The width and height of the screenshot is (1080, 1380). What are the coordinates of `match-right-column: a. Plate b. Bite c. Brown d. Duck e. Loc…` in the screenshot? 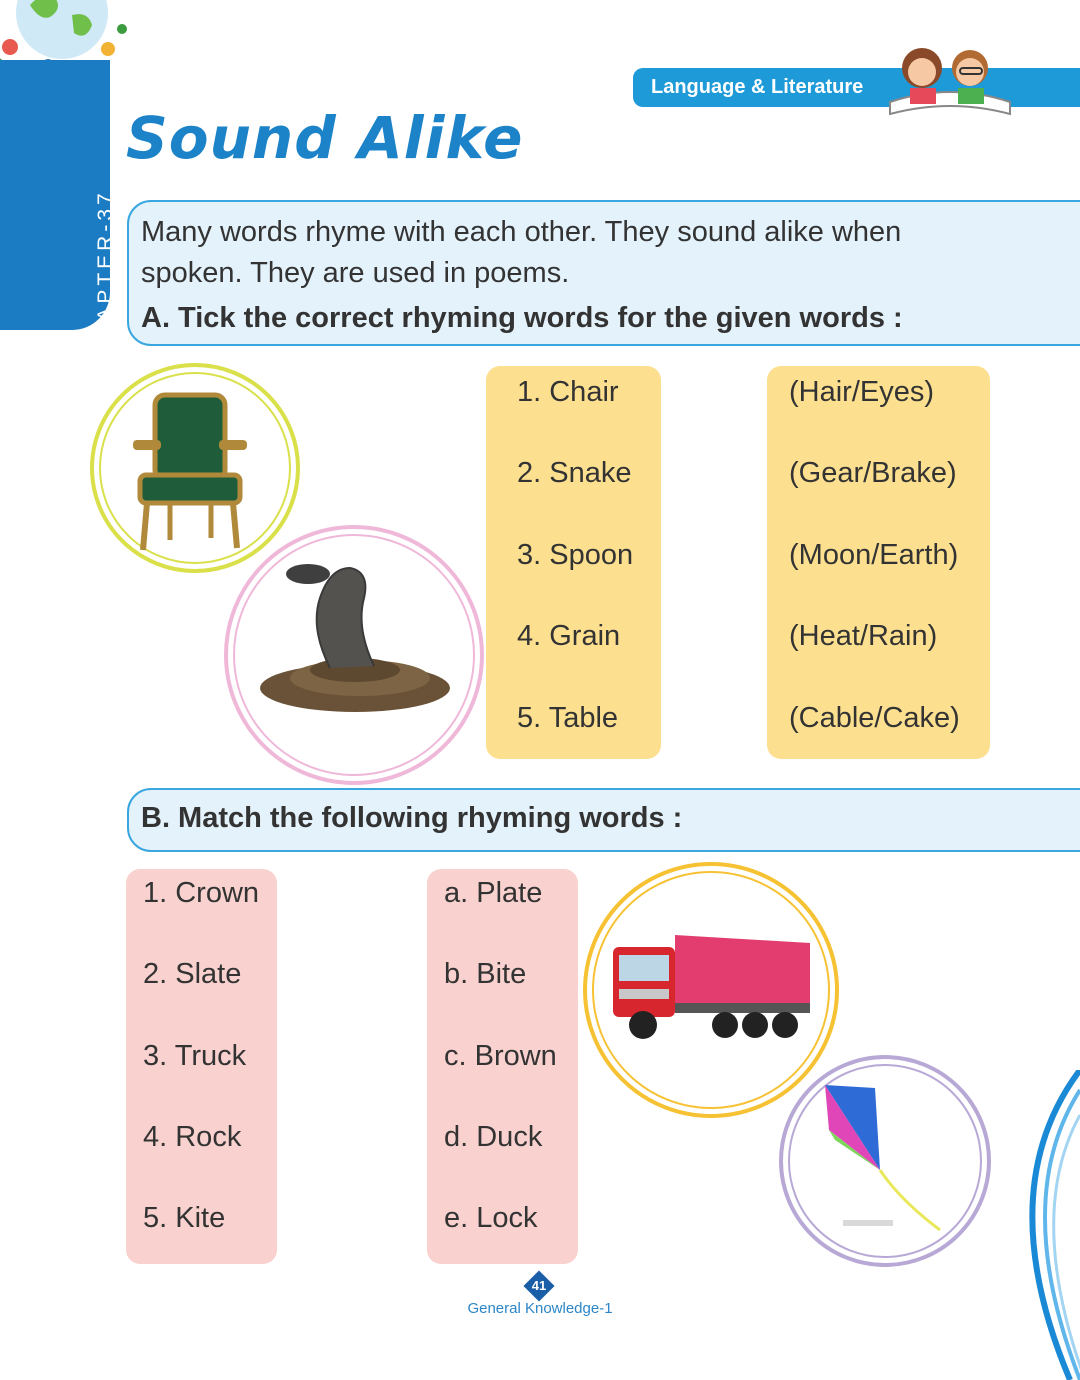 It's located at (502, 1066).